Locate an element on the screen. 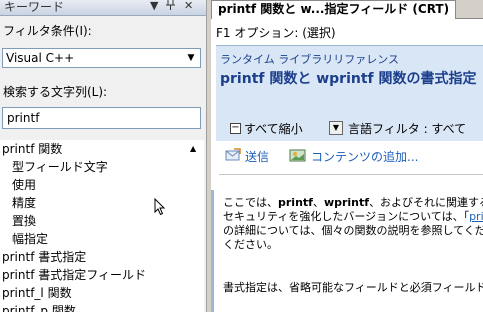  body-line: ここでは、printf、wprintf、およびそれに関連する is located at coordinates (353, 203).